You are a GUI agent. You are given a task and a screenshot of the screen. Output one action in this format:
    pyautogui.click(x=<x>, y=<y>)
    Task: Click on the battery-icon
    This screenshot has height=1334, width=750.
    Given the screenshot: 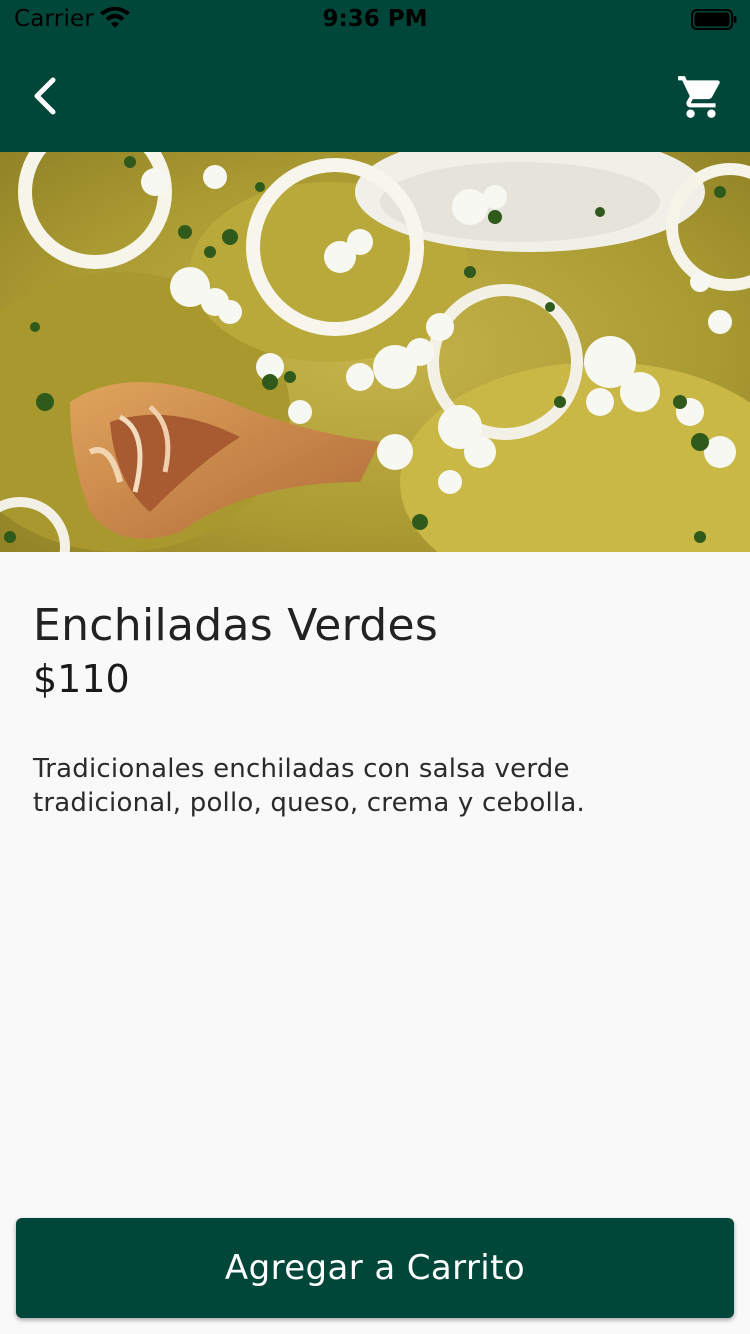 What is the action you would take?
    pyautogui.click(x=714, y=19)
    